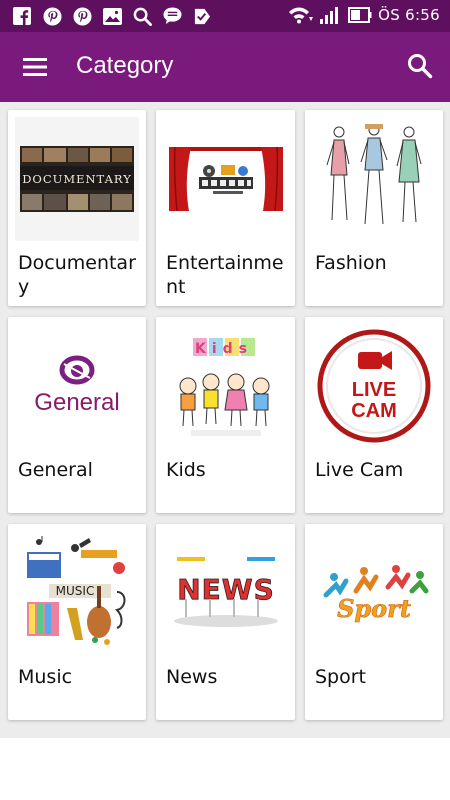  What do you see at coordinates (351, 263) in the screenshot?
I see `category-label: Fashion` at bounding box center [351, 263].